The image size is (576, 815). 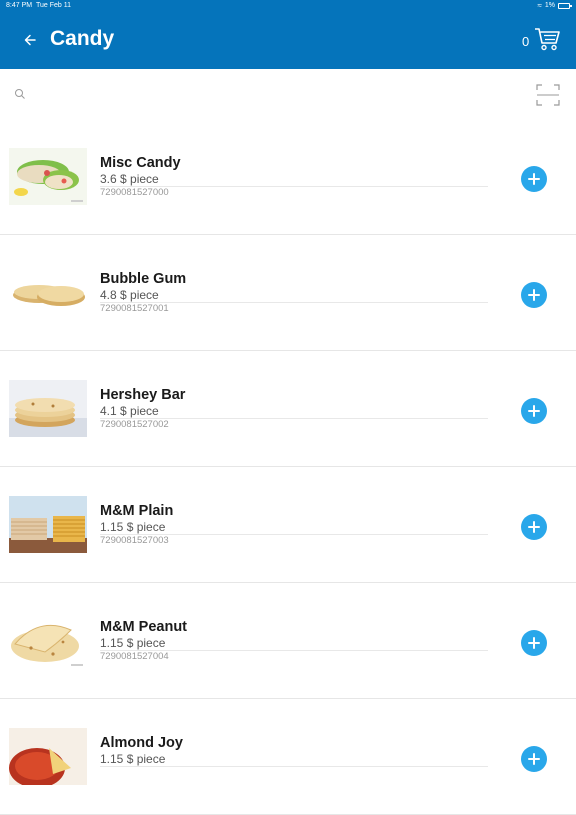 I want to click on status-date: Tue Feb 11, so click(x=54, y=5).